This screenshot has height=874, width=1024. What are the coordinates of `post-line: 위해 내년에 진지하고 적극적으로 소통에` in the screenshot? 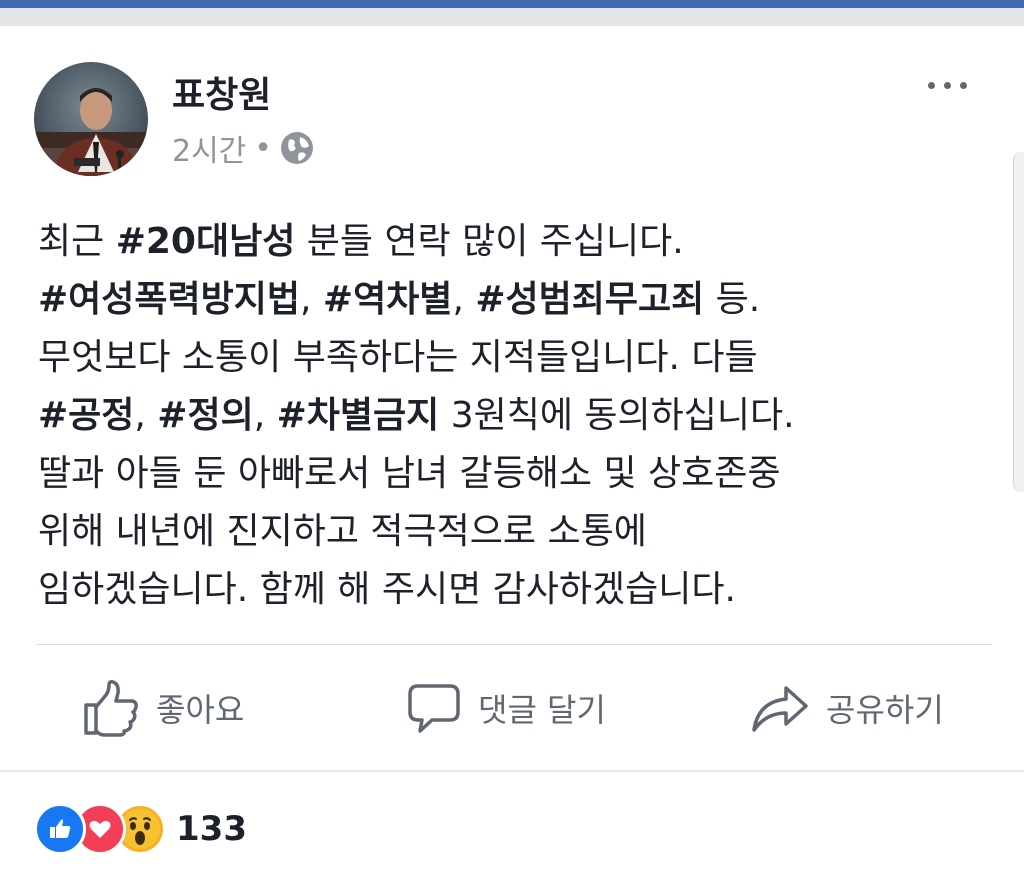 It's located at (513, 532).